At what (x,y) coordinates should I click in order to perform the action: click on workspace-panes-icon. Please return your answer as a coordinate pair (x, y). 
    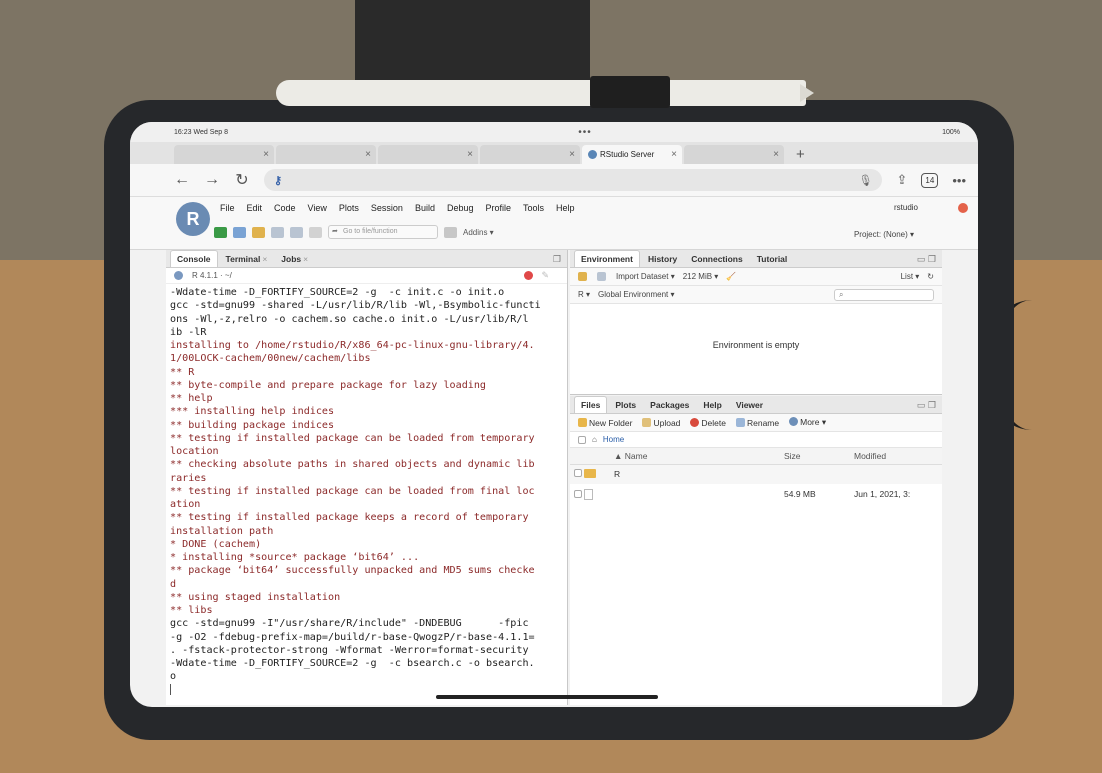
    Looking at the image, I should click on (450, 232).